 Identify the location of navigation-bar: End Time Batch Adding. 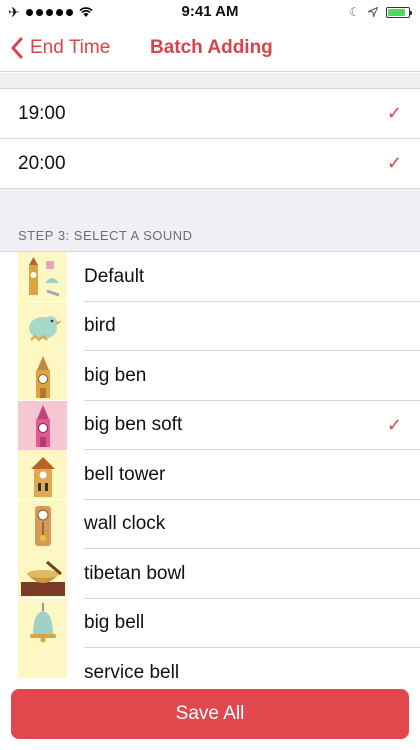
(210, 48).